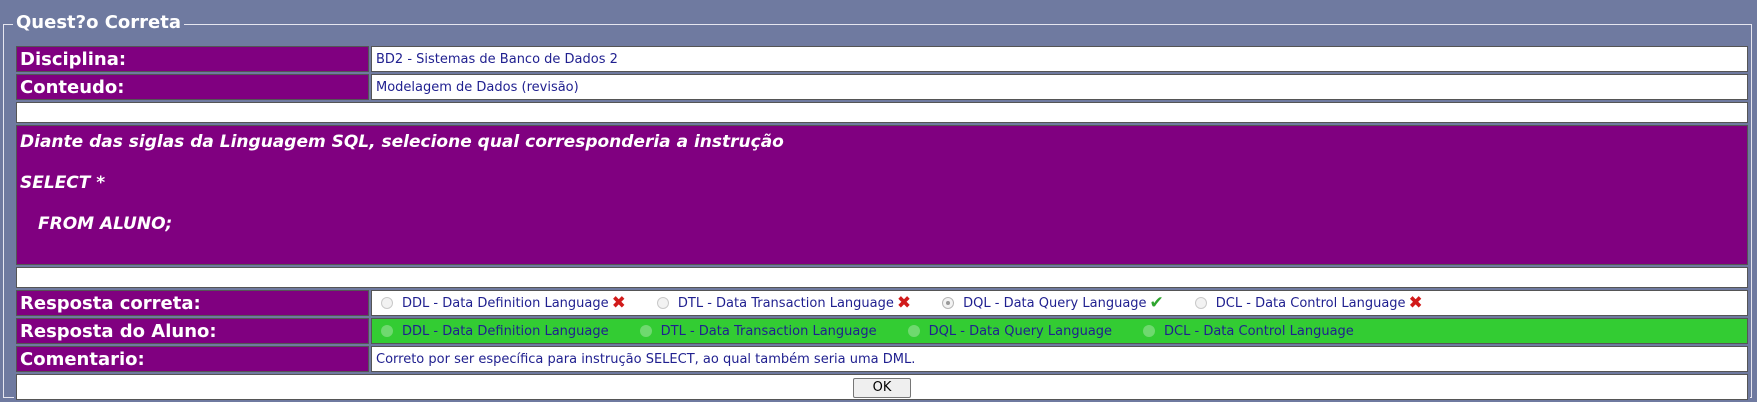 This screenshot has width=1757, height=402. I want to click on radio-dql, so click(913, 331).